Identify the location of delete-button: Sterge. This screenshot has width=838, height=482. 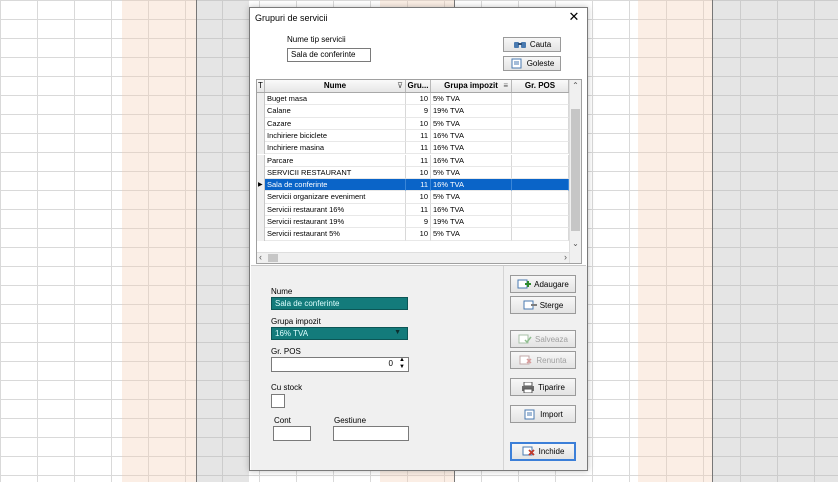
(543, 305).